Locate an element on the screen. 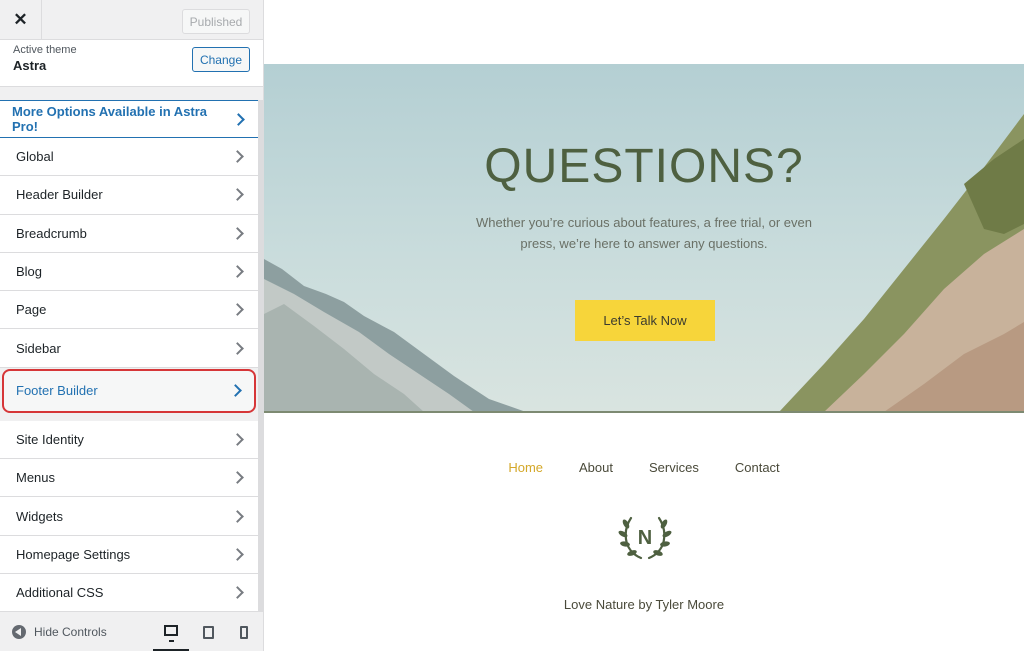 The image size is (1024, 651). panel-item-label: Header Builder is located at coordinates (59, 195).